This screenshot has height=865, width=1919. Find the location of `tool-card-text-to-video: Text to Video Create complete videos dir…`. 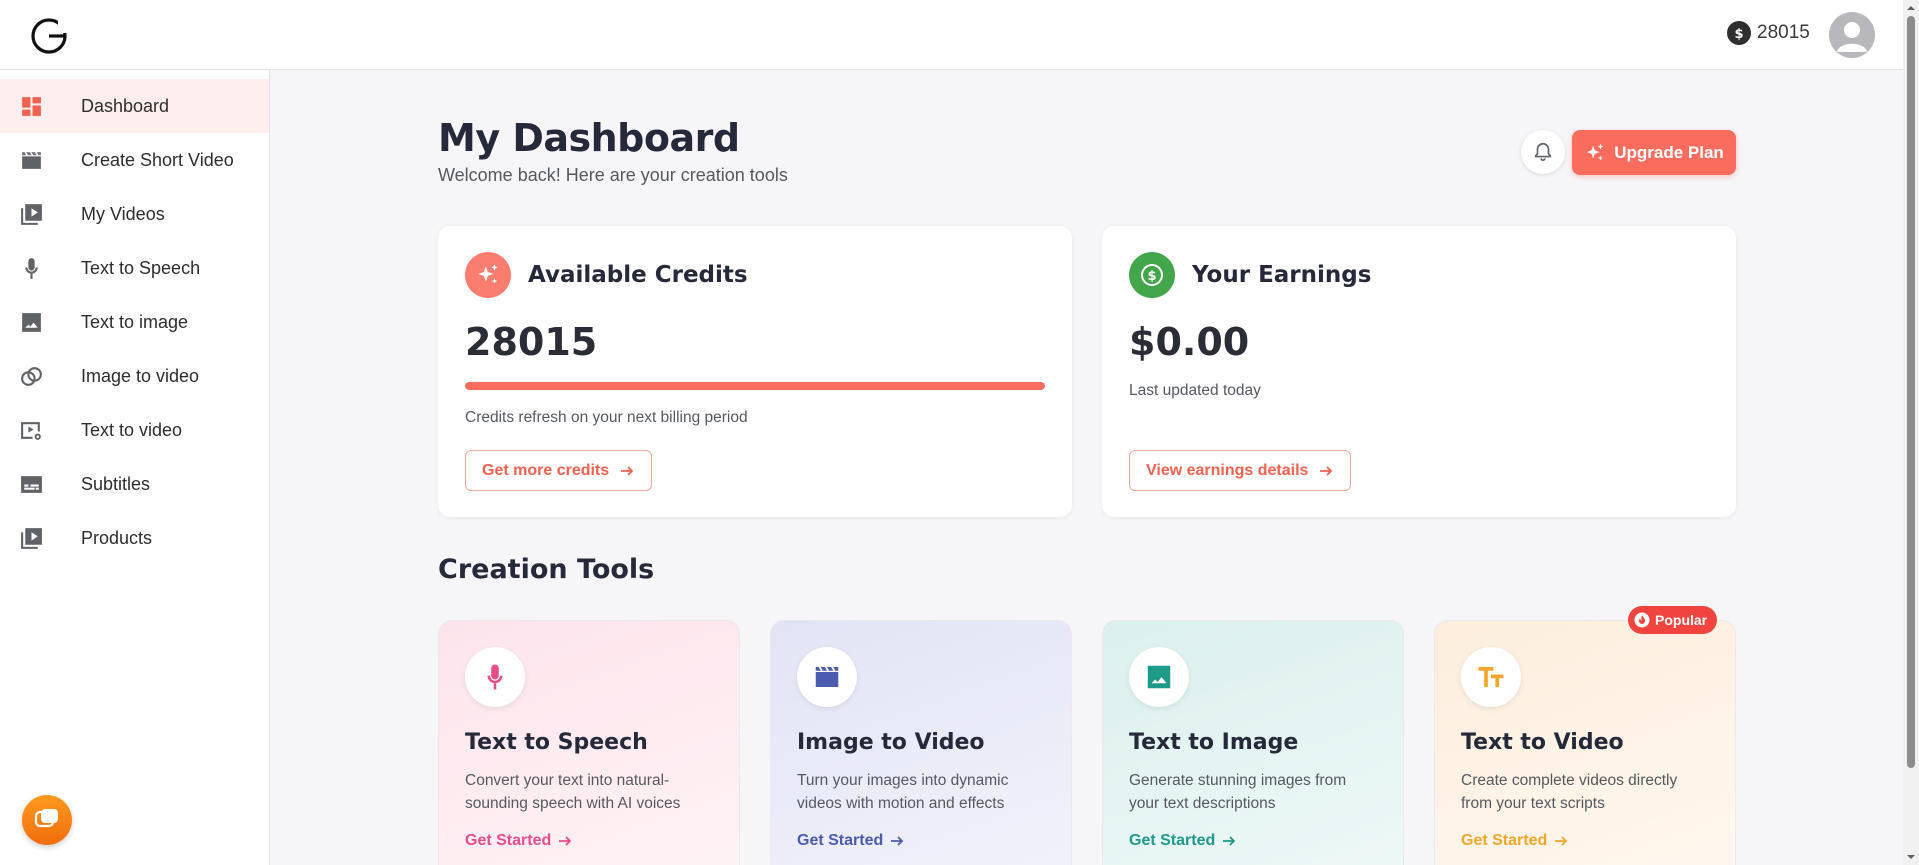

tool-card-text-to-video: Text to Video Create complete videos dir… is located at coordinates (1585, 742).